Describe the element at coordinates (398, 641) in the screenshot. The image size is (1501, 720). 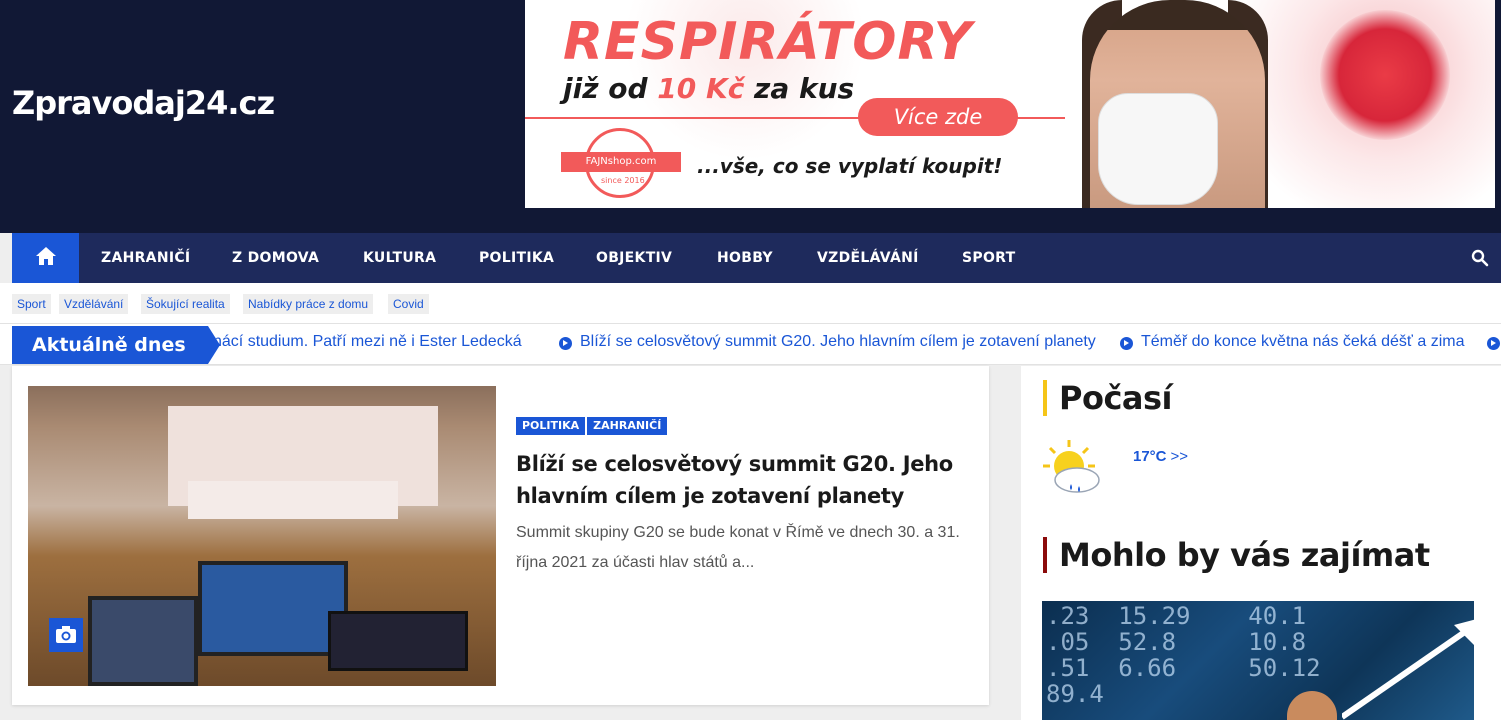
I see `image-mixer` at that location.